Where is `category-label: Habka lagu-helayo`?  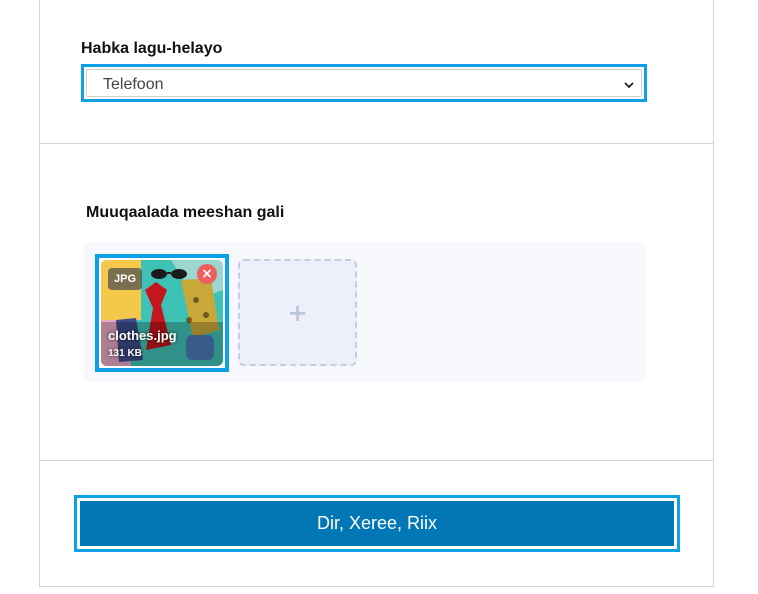 category-label: Habka lagu-helayo is located at coordinates (152, 48).